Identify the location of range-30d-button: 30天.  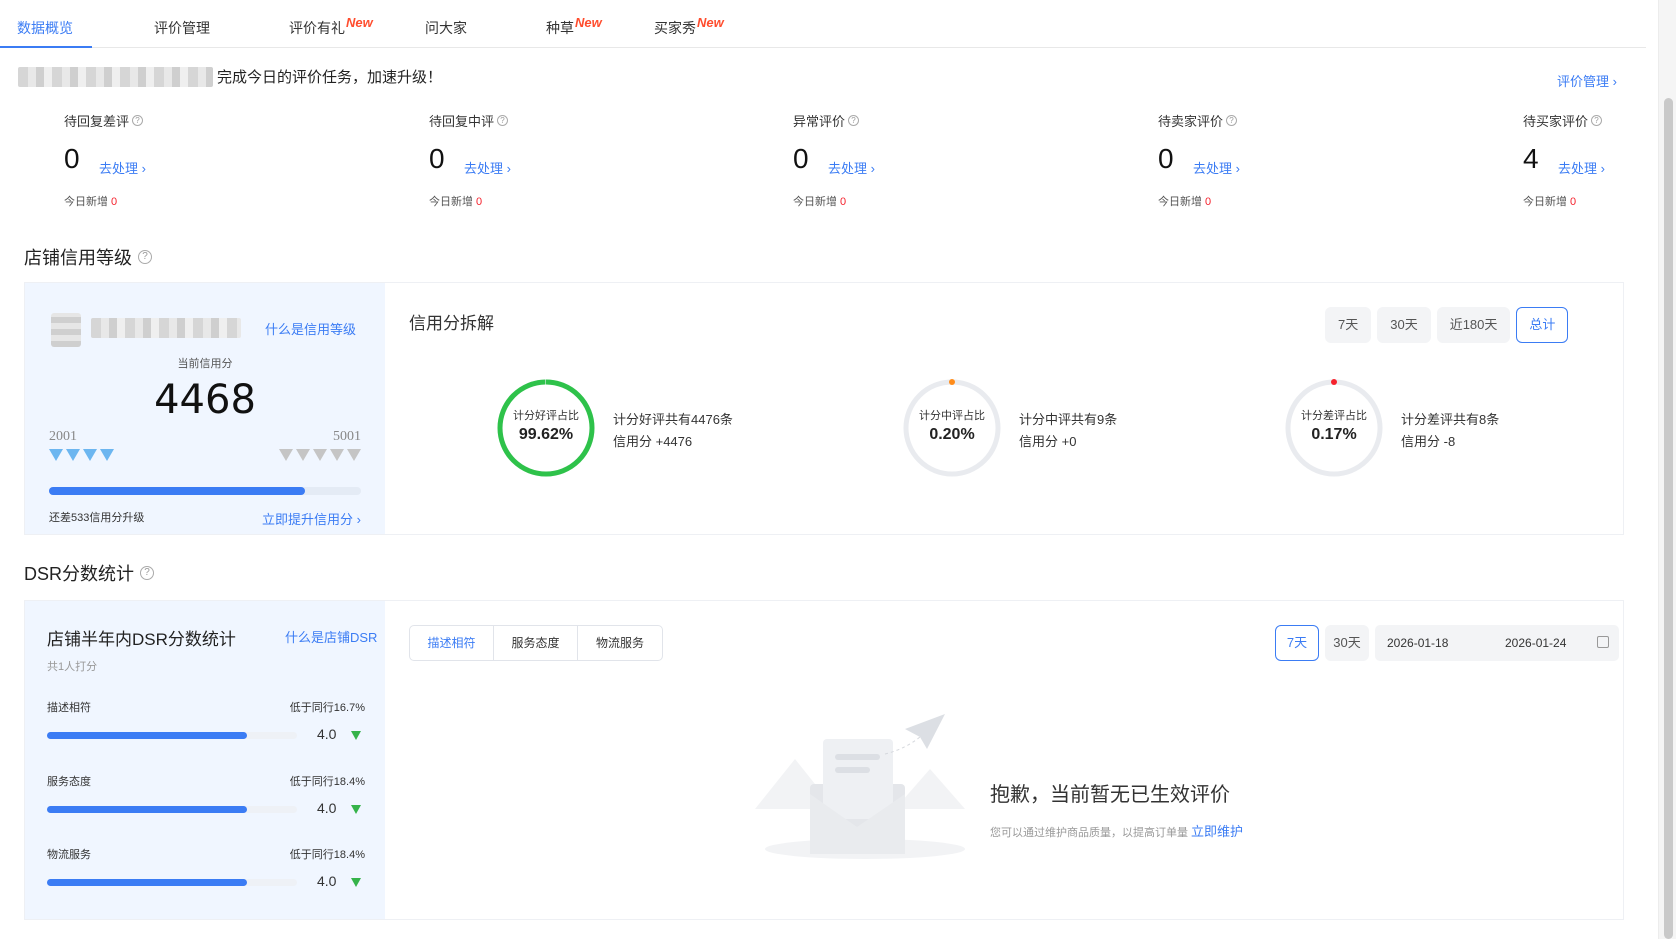
(1404, 325).